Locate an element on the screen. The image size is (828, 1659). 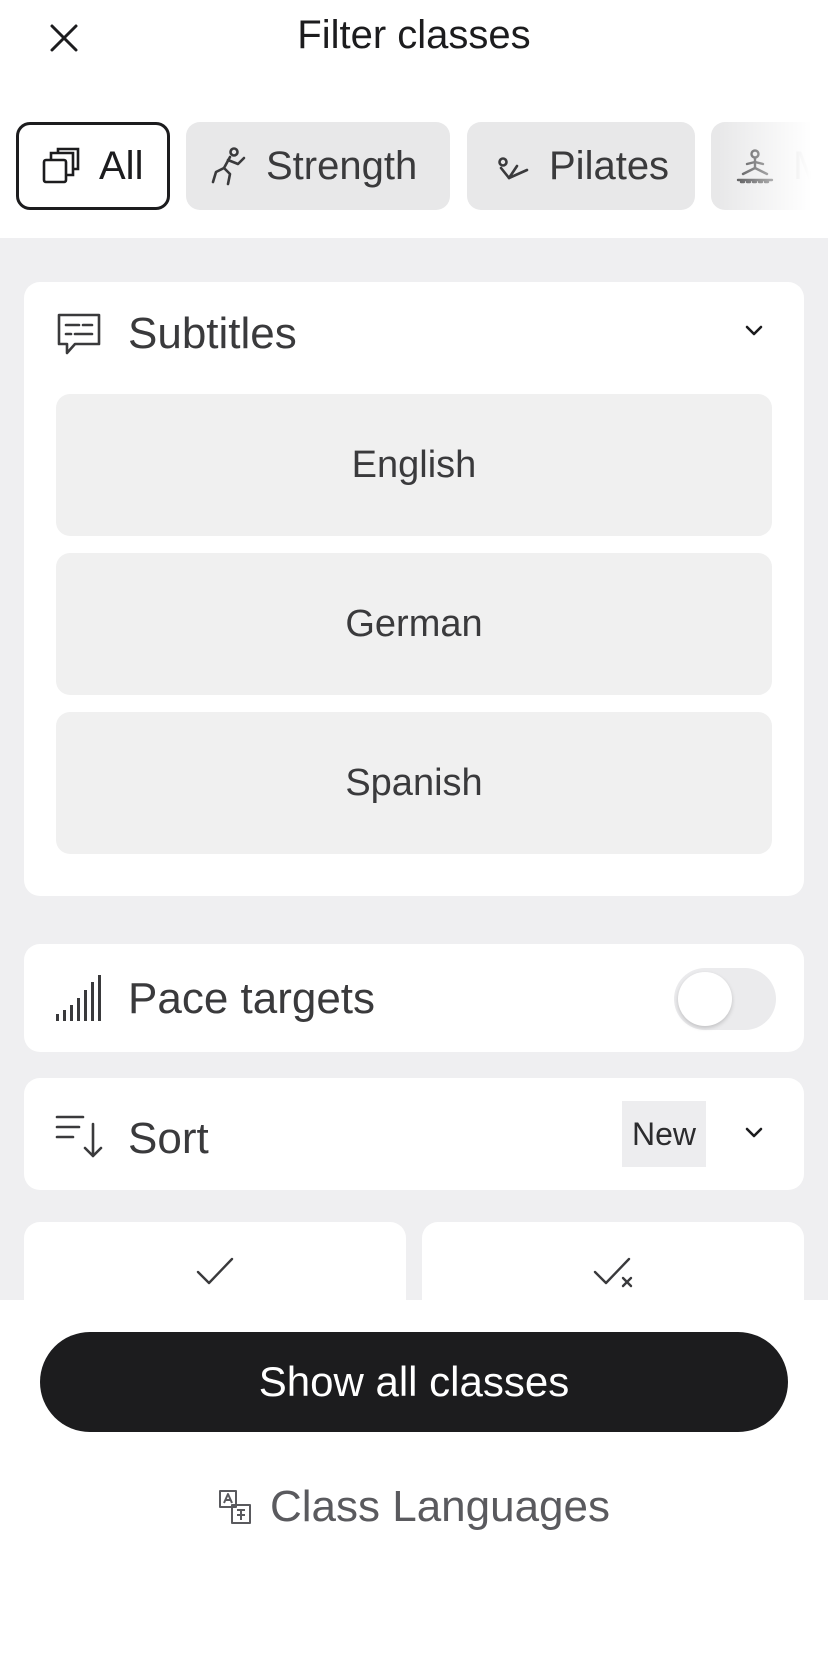
pace-targets-toggle is located at coordinates (725, 999).